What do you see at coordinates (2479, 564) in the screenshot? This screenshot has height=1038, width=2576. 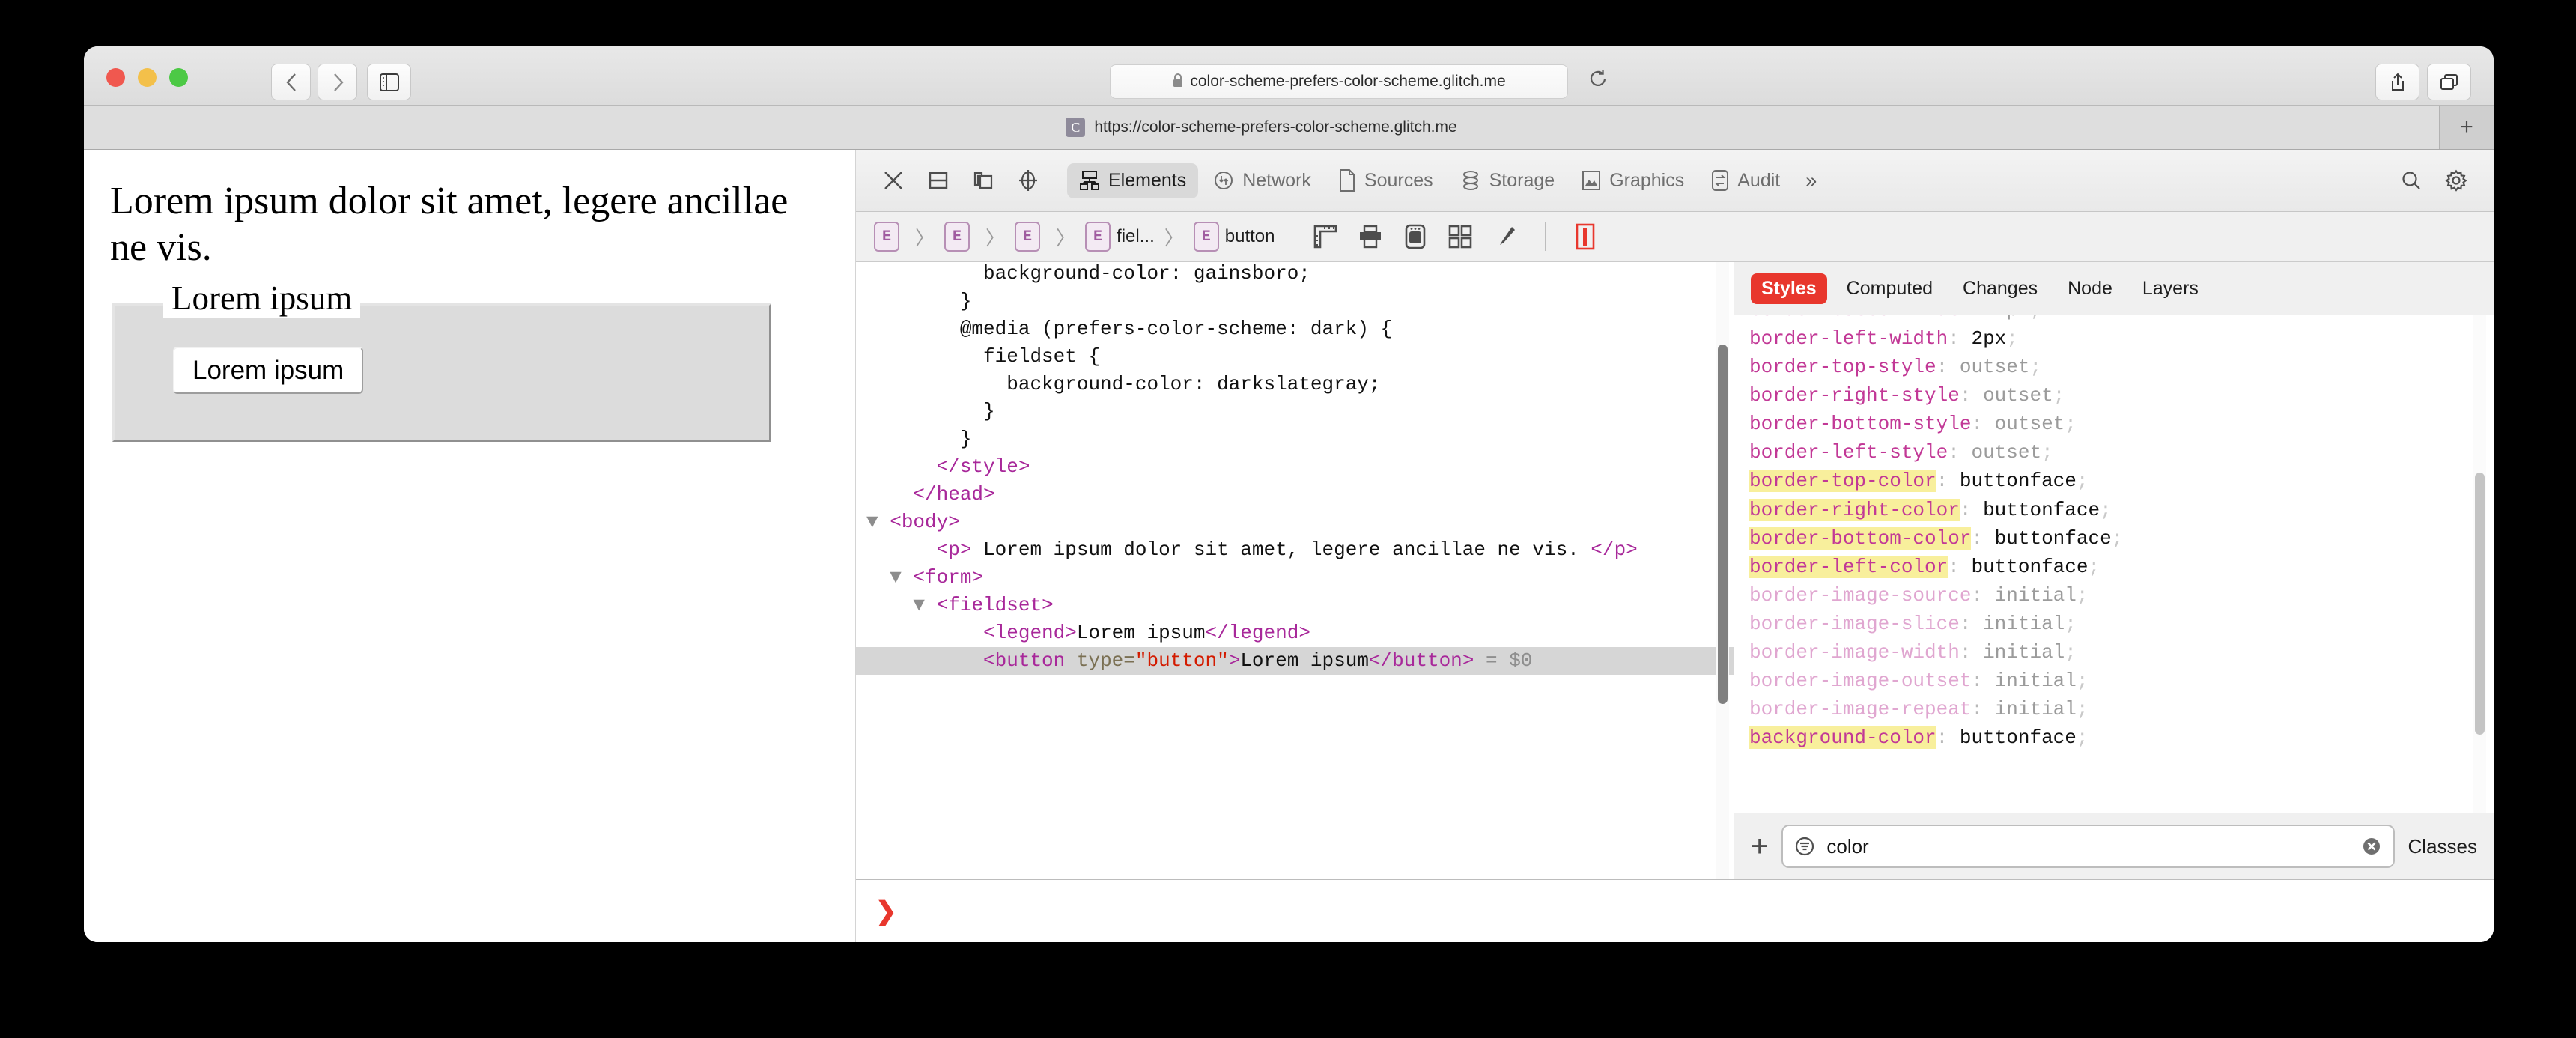 I see `styles-scrollbar` at bounding box center [2479, 564].